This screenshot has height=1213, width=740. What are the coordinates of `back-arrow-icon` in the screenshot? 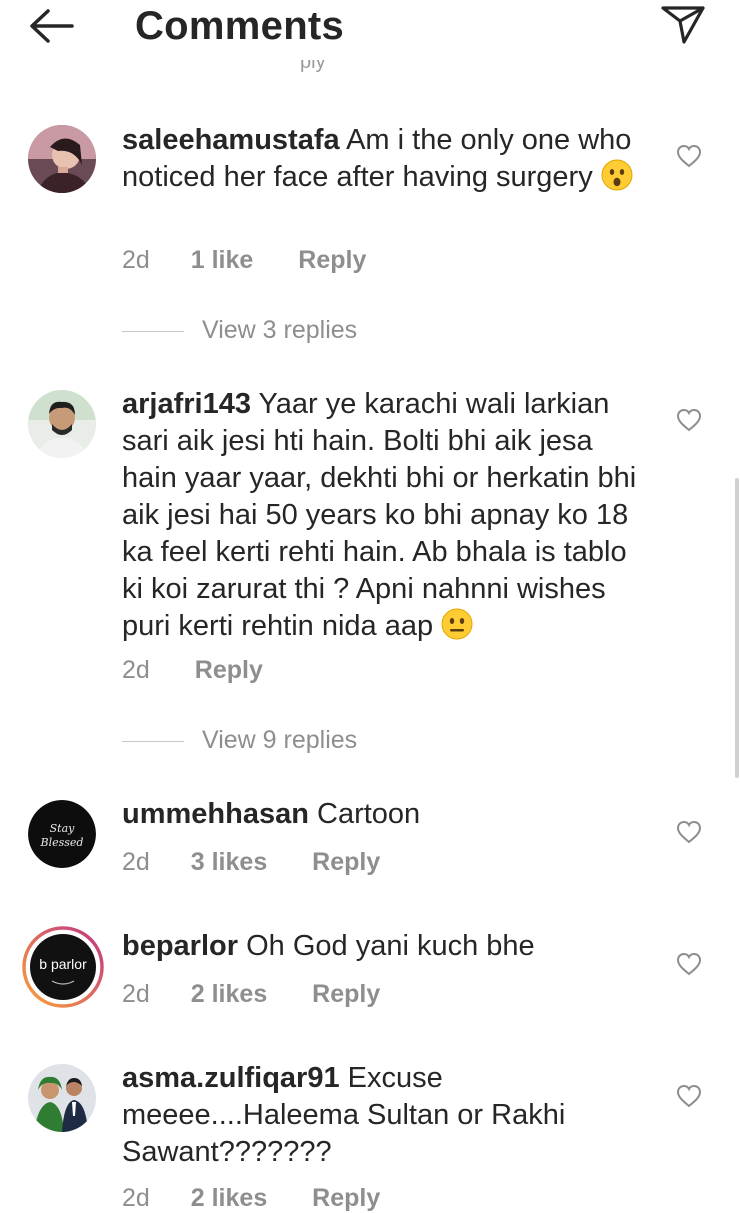 It's located at (51, 26).